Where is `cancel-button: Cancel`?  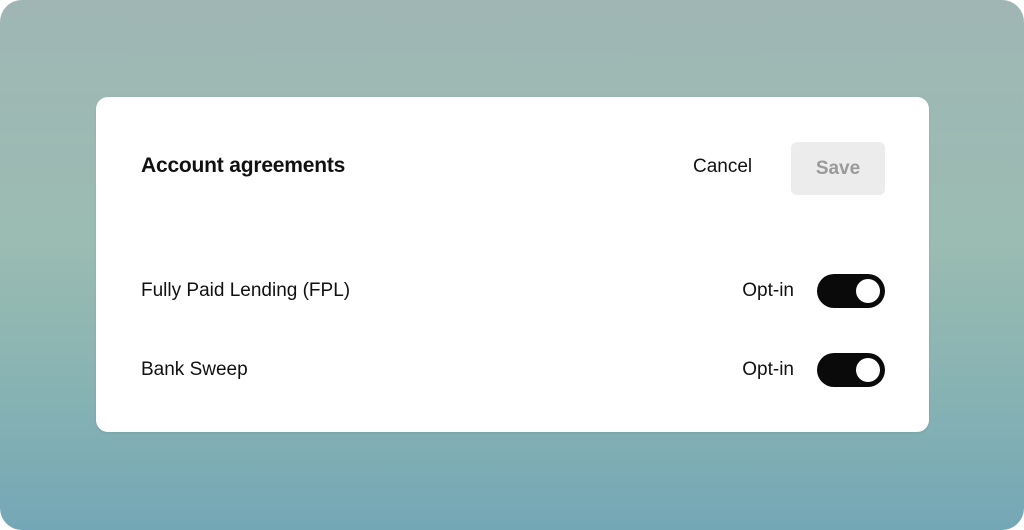 cancel-button: Cancel is located at coordinates (722, 167).